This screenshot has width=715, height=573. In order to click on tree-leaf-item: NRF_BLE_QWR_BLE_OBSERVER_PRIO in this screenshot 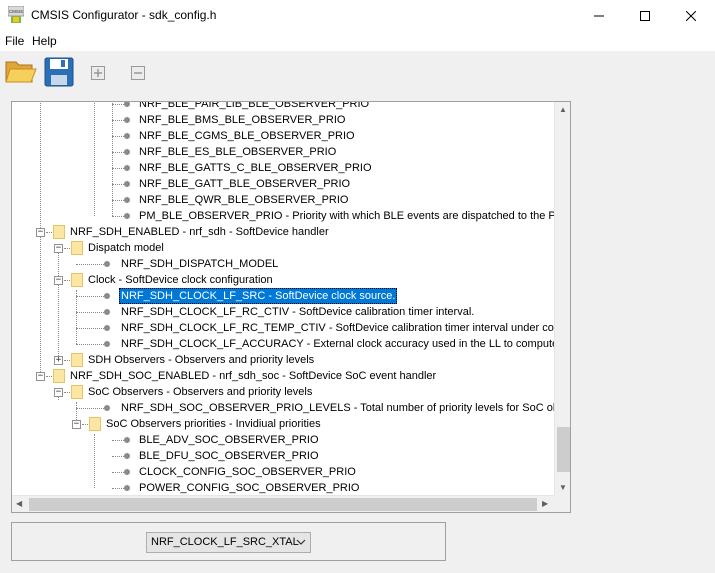, I will do `click(283, 200)`.